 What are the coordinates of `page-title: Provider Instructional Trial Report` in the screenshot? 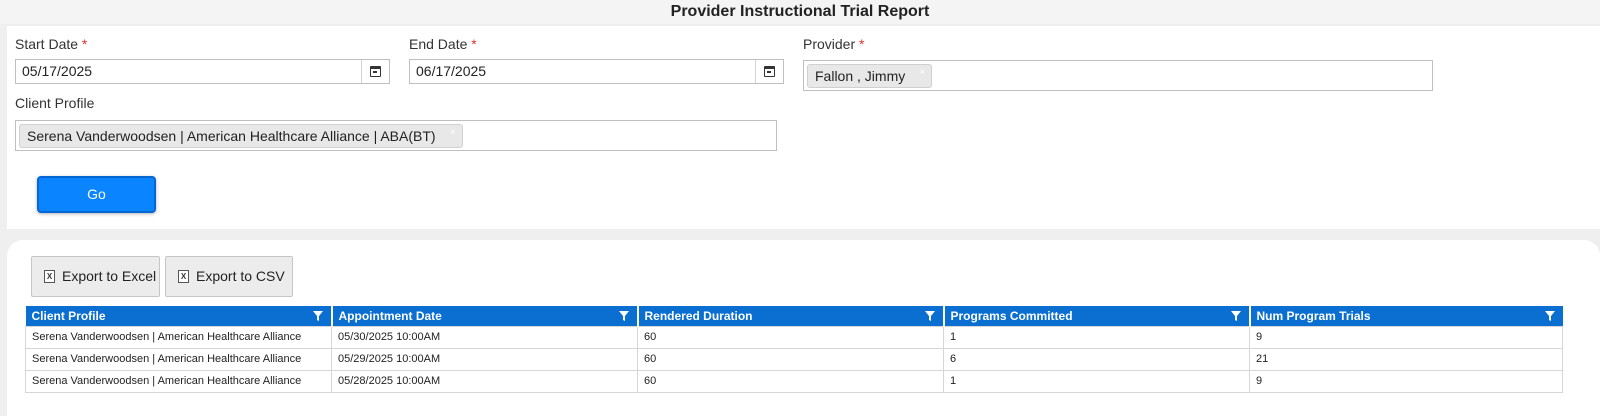 It's located at (800, 12).